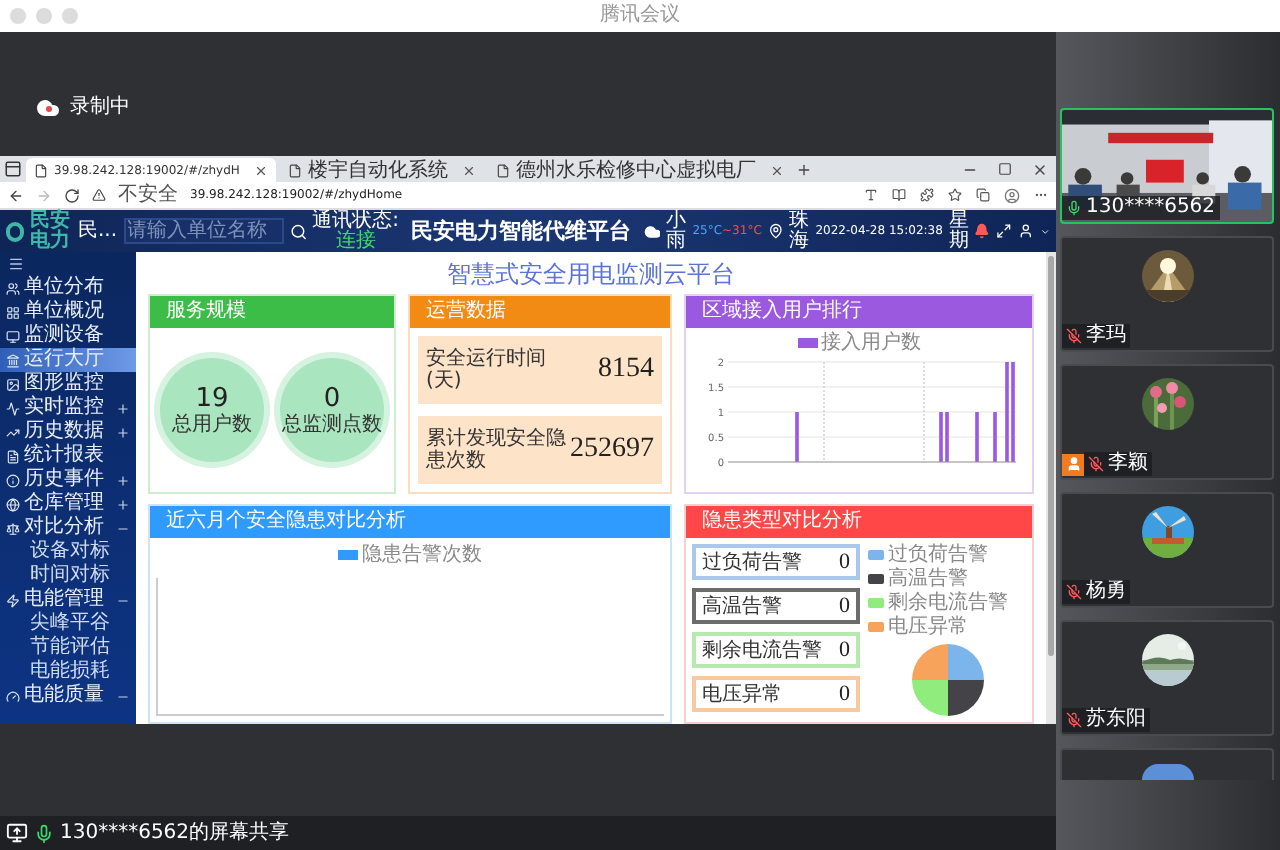 The height and width of the screenshot is (850, 1280). Describe the element at coordinates (64, 431) in the screenshot. I see `sidebar-label: 历史数据` at that location.